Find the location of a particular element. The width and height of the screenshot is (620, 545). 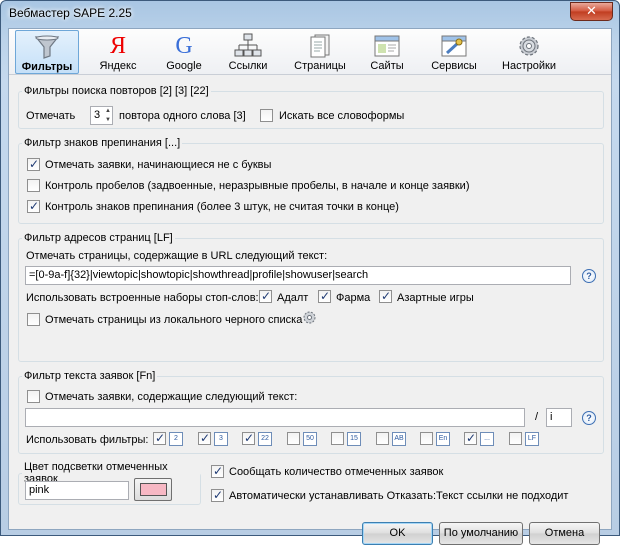

auto-reject-checkbox is located at coordinates (217, 495).